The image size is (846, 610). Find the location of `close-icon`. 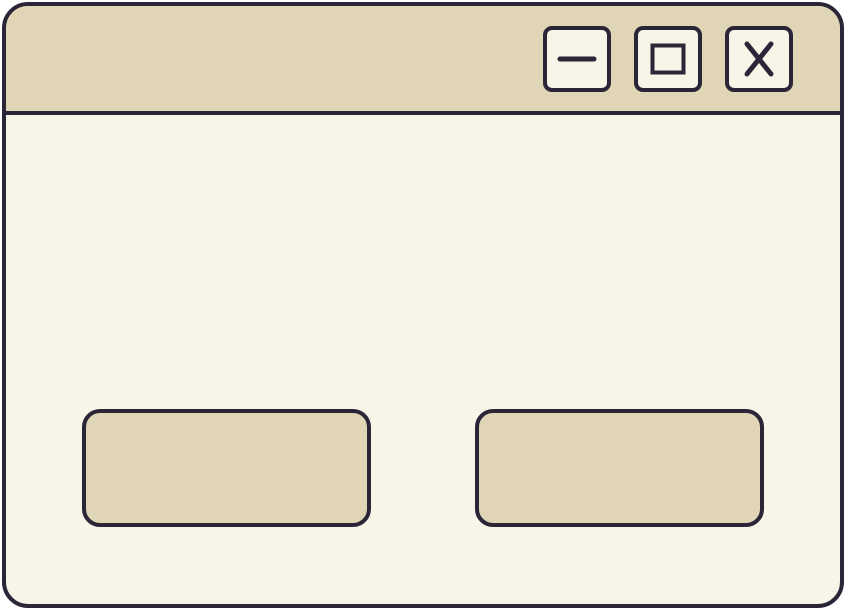

close-icon is located at coordinates (759, 59).